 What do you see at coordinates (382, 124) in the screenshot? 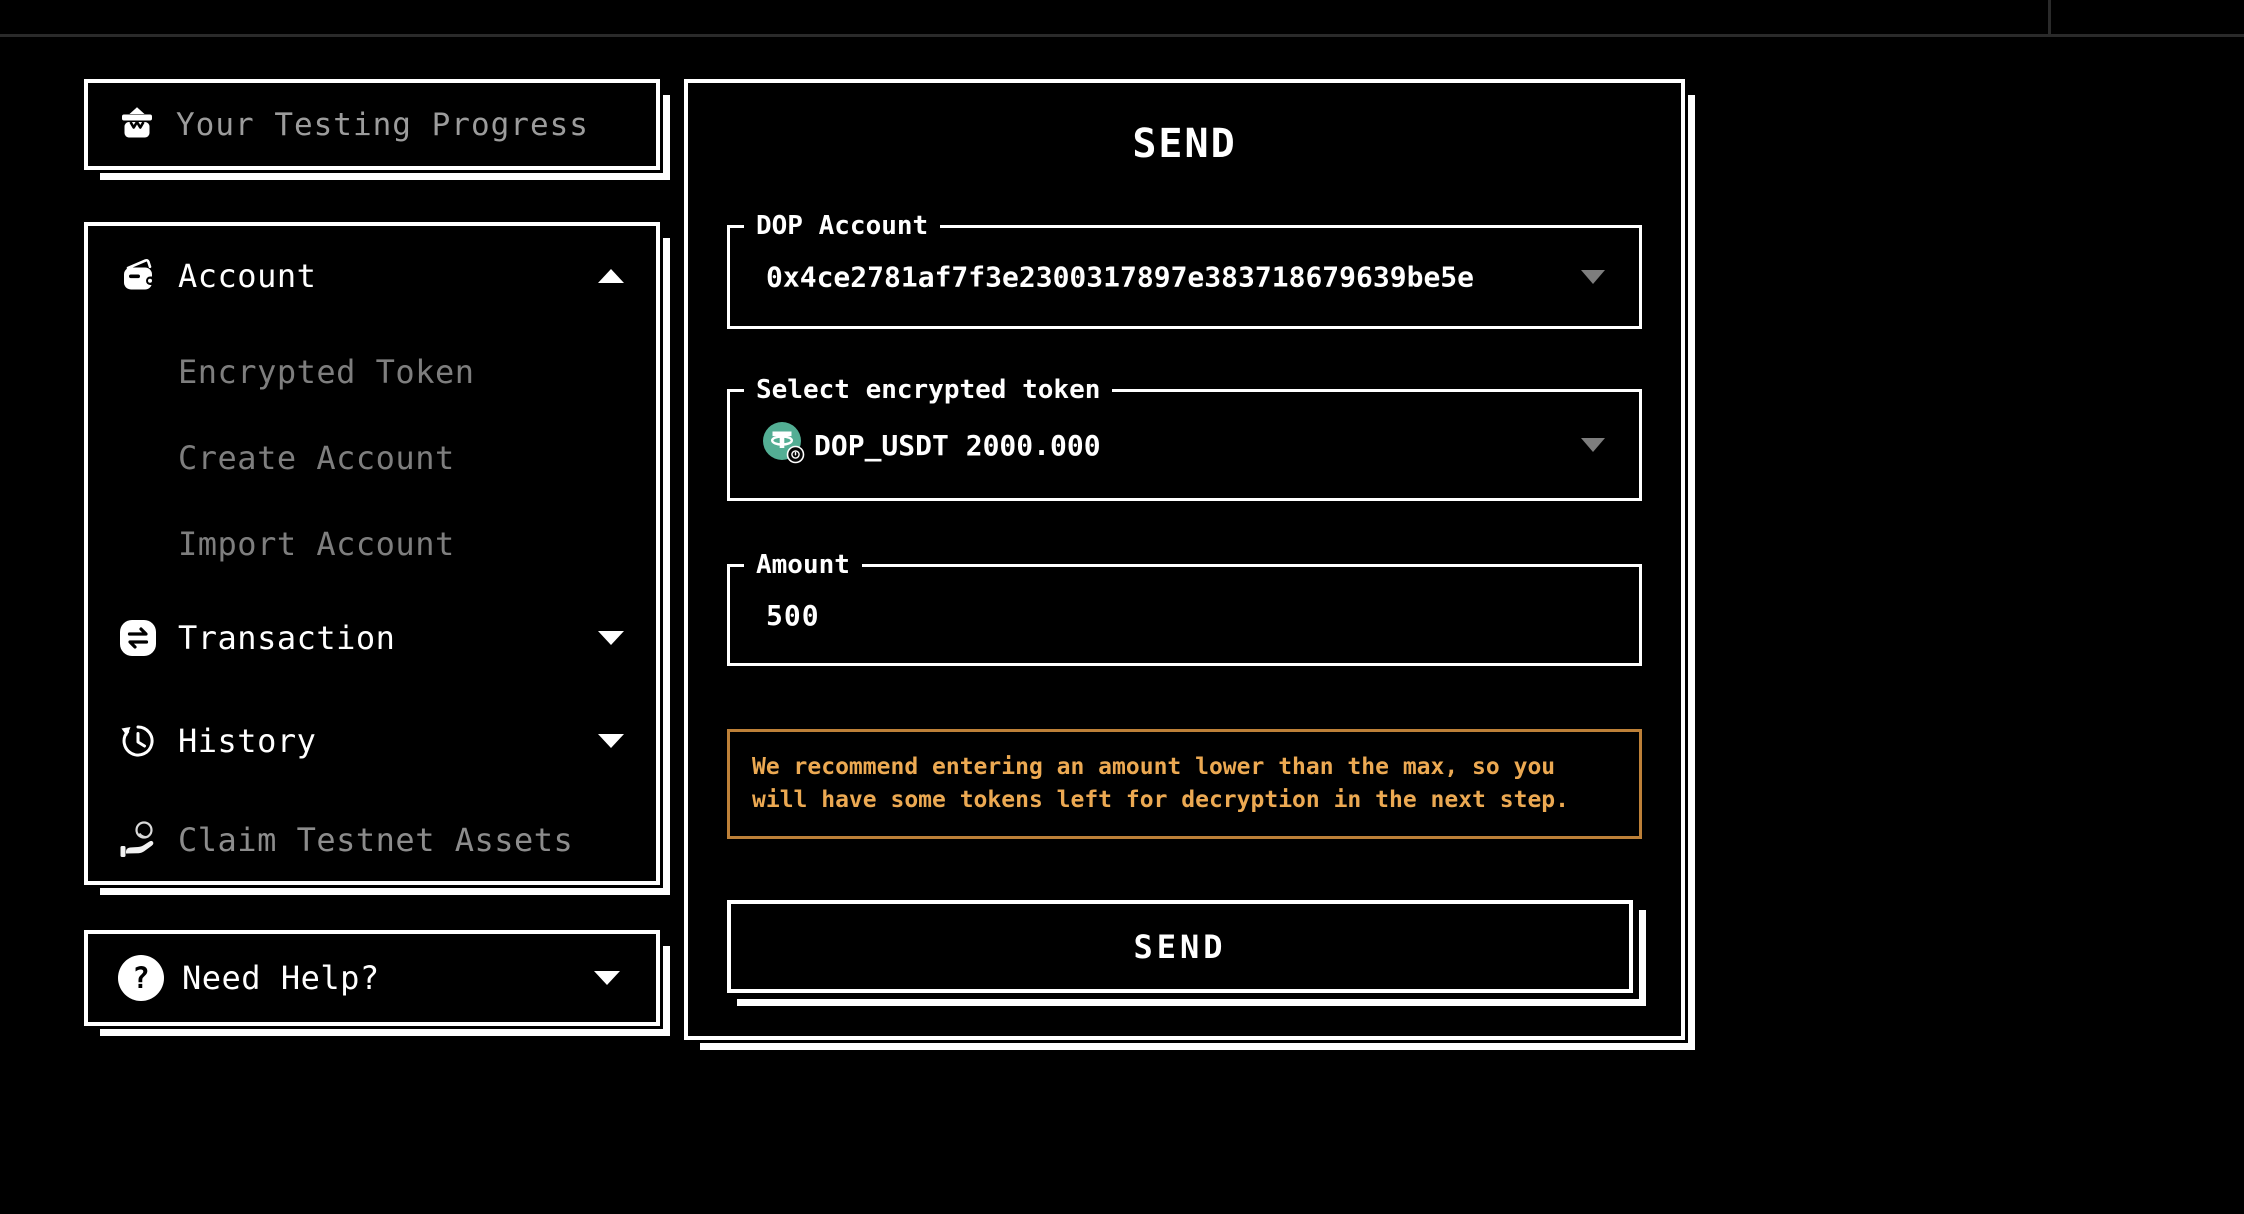
I see `testing-progress-label: Your Testing Progress` at bounding box center [382, 124].